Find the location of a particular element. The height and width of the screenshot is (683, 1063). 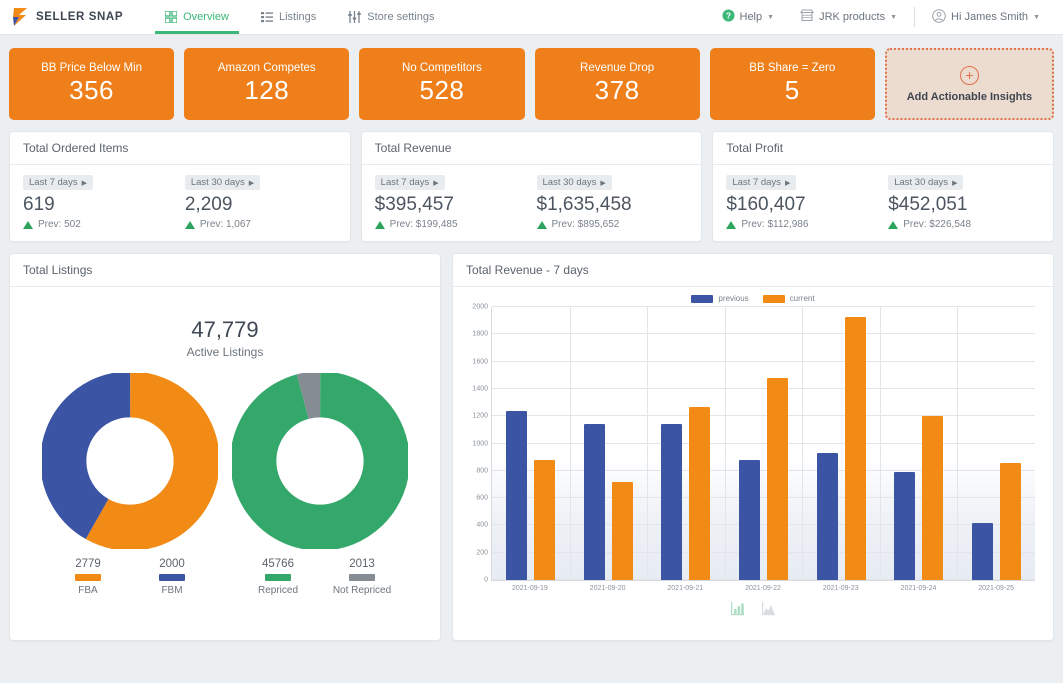

nav-label-store-settings: Store settings is located at coordinates (401, 17).